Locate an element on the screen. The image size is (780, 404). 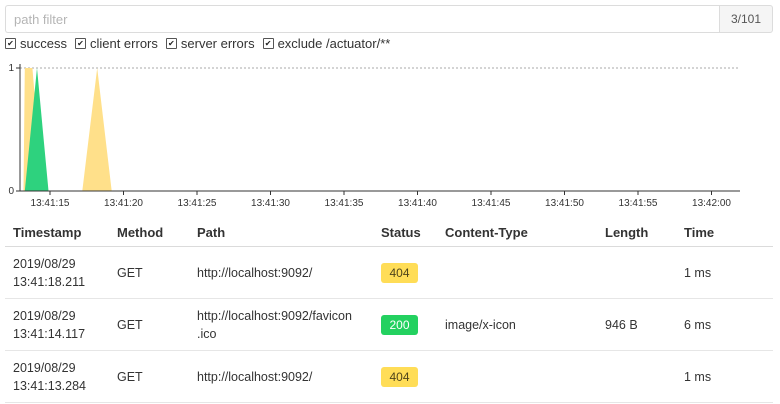
x-tick-label: 13:41:20 is located at coordinates (123, 203).